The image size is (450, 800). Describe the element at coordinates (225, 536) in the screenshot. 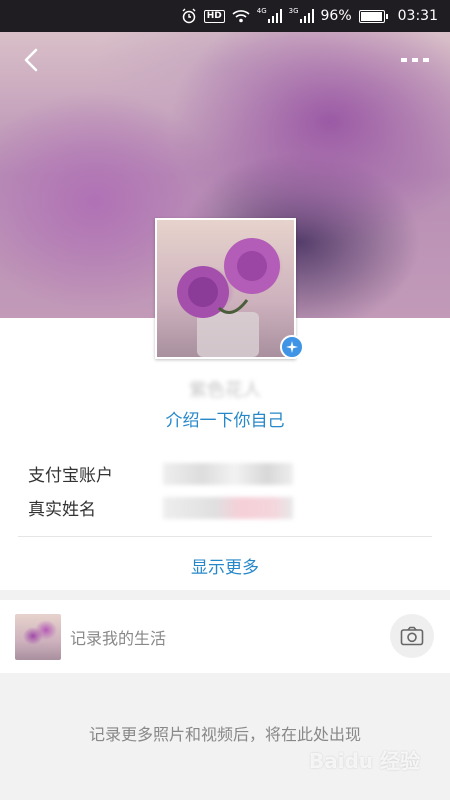

I see `divider` at that location.